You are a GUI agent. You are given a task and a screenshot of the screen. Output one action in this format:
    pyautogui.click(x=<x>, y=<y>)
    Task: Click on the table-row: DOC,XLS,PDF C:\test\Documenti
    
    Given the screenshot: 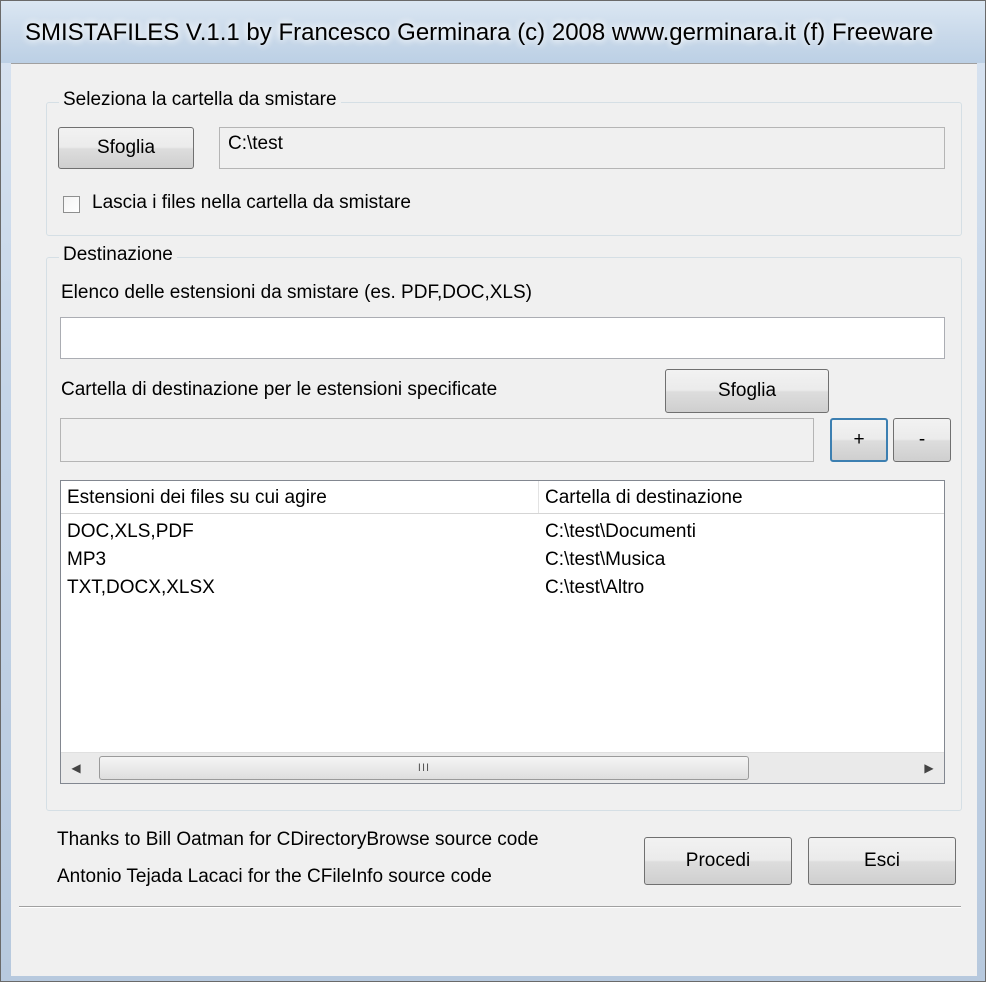 What is the action you would take?
    pyautogui.click(x=502, y=535)
    